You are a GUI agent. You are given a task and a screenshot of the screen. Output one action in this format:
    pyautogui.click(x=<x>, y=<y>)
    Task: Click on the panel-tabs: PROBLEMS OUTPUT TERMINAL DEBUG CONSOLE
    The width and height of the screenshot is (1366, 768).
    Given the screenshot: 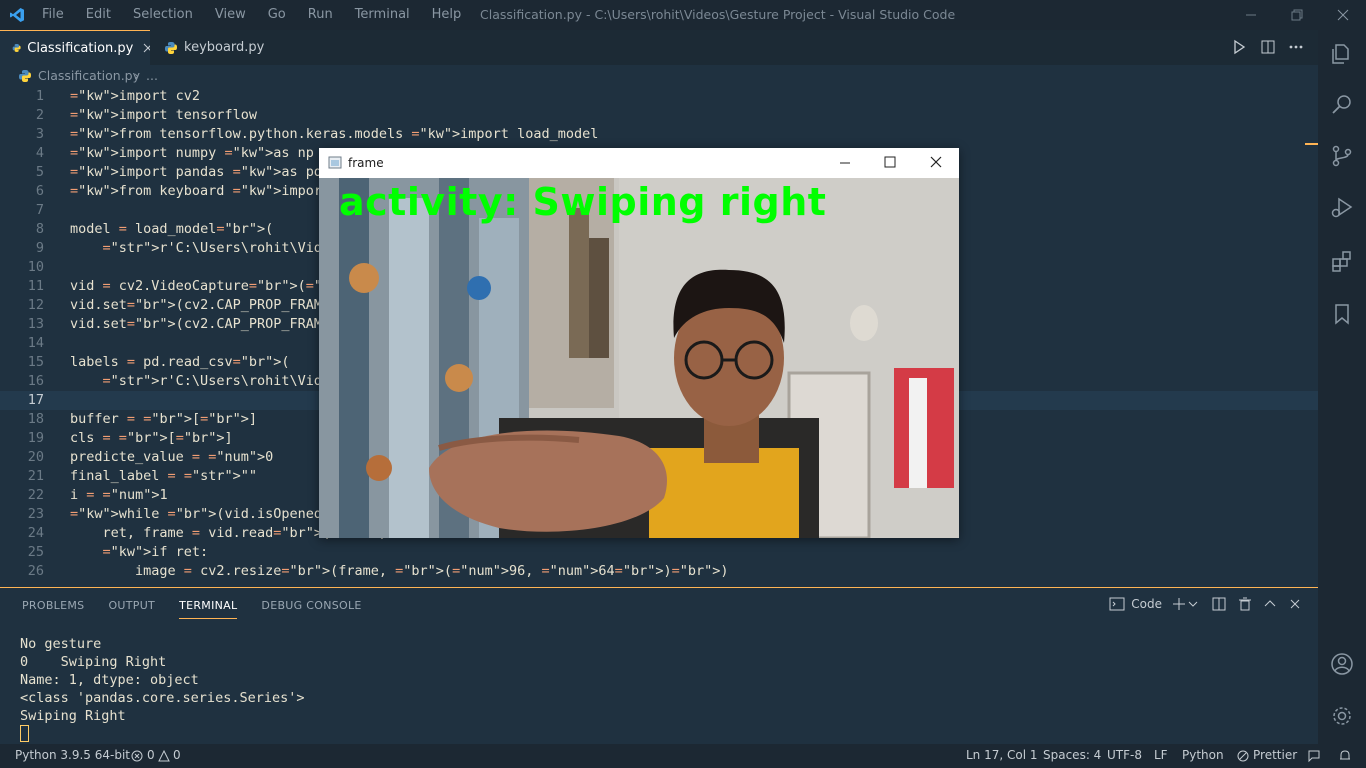 What is the action you would take?
    pyautogui.click(x=204, y=609)
    